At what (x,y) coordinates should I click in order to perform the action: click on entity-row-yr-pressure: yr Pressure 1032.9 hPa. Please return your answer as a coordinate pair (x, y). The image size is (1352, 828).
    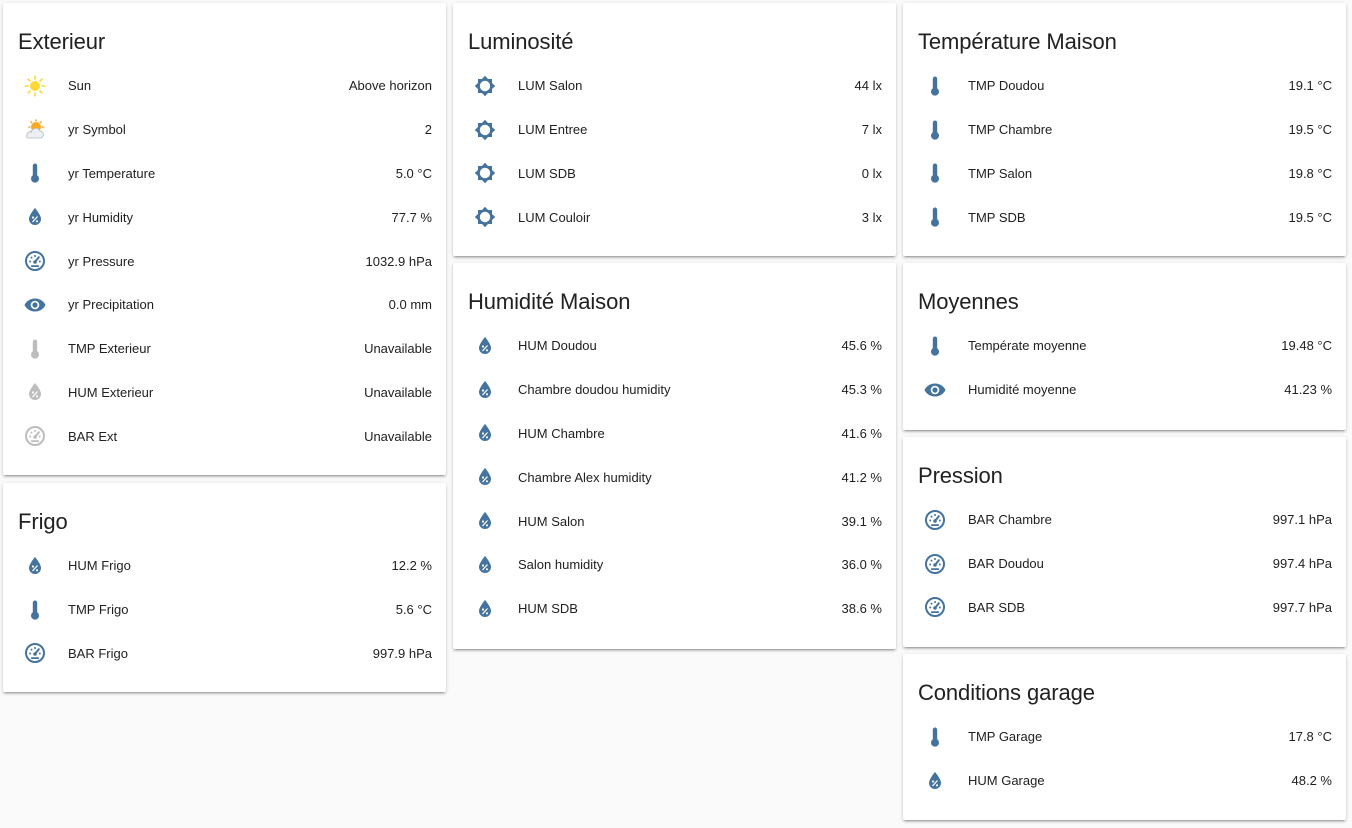
    Looking at the image, I should click on (224, 261).